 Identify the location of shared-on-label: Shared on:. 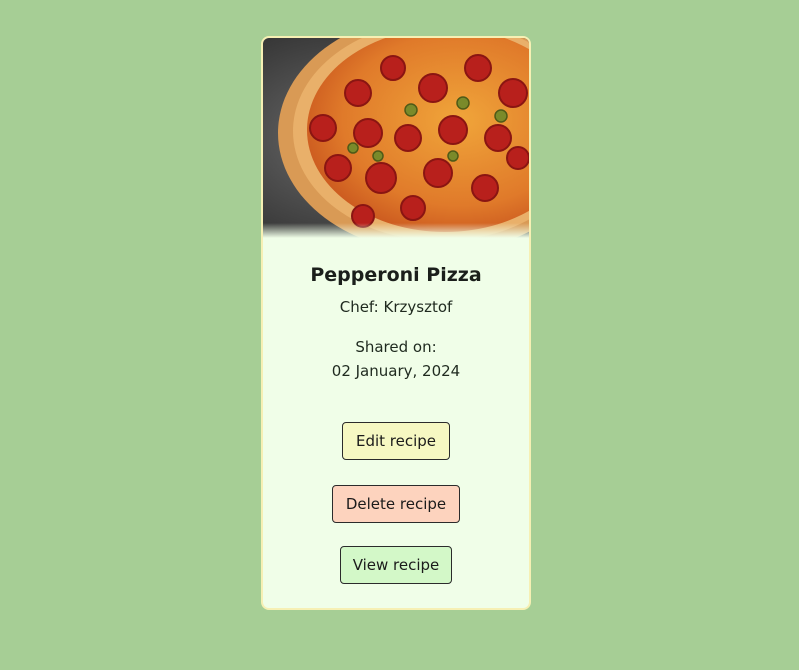
(396, 347).